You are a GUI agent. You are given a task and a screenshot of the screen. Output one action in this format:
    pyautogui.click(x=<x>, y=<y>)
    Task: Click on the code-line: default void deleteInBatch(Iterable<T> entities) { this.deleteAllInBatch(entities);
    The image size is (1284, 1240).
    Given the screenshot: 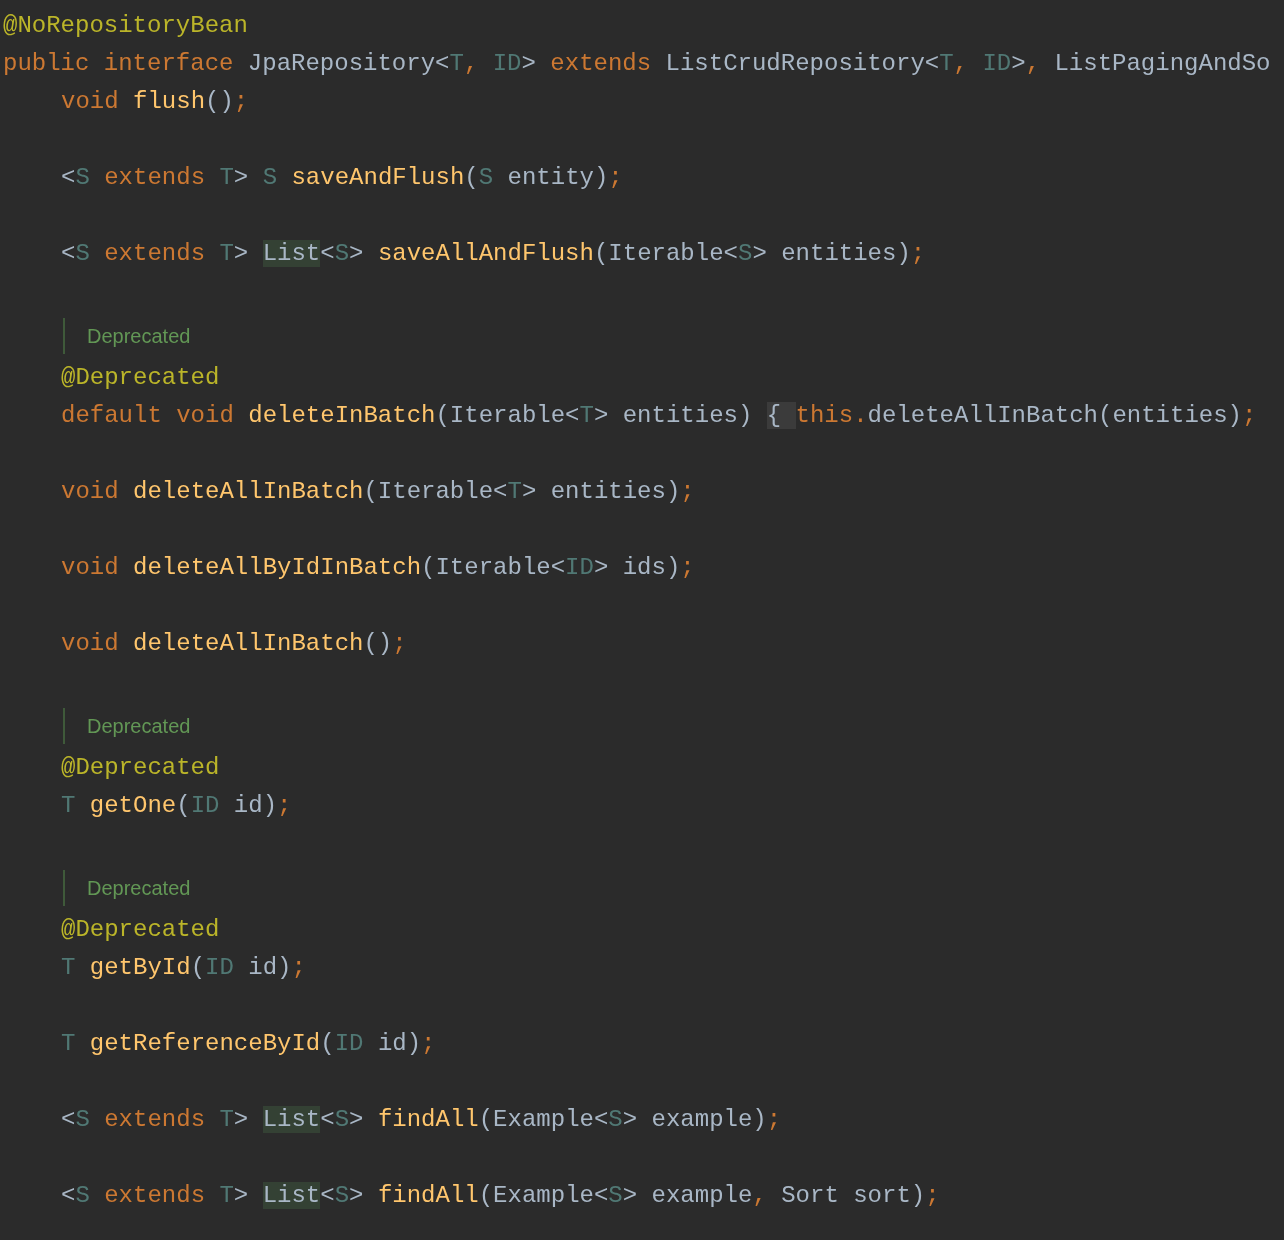 What is the action you would take?
    pyautogui.click(x=659, y=416)
    